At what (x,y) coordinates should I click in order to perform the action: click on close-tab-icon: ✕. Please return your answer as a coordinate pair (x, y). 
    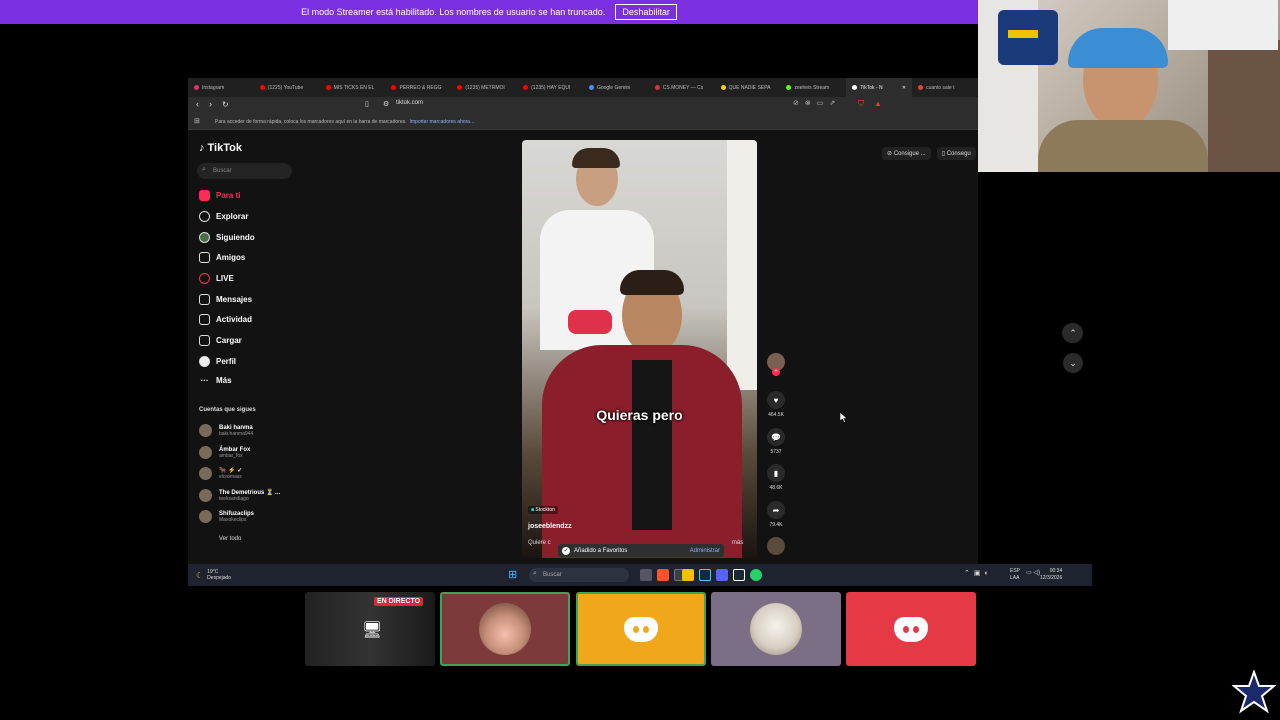
    Looking at the image, I should click on (904, 88).